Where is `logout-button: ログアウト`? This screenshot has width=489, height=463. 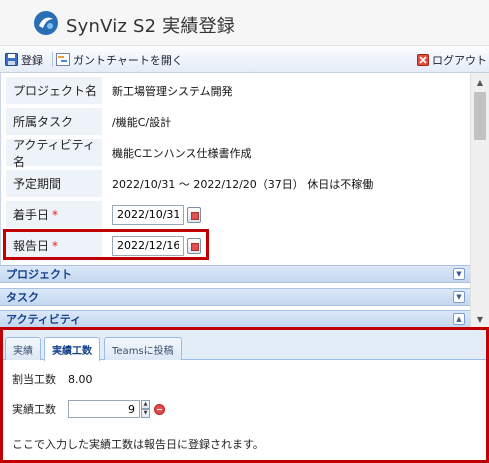
logout-button: ログアウト is located at coordinates (452, 59).